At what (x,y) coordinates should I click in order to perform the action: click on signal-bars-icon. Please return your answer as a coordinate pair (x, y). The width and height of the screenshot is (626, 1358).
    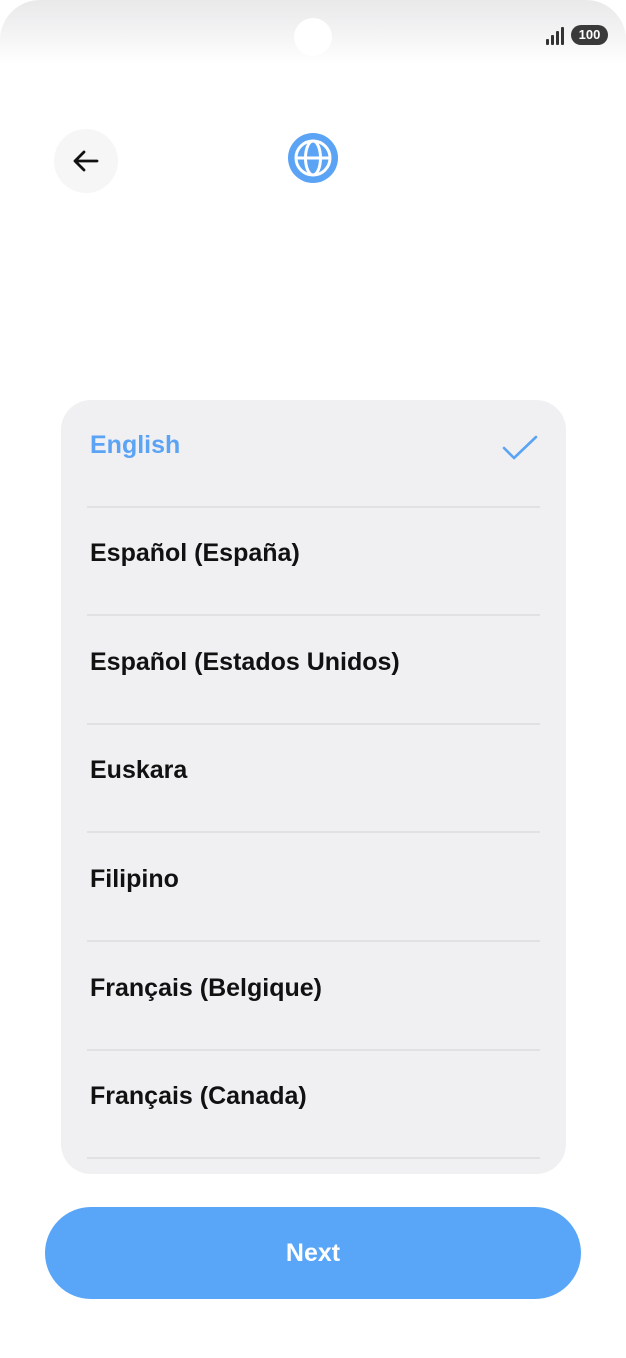
    Looking at the image, I should click on (555, 36).